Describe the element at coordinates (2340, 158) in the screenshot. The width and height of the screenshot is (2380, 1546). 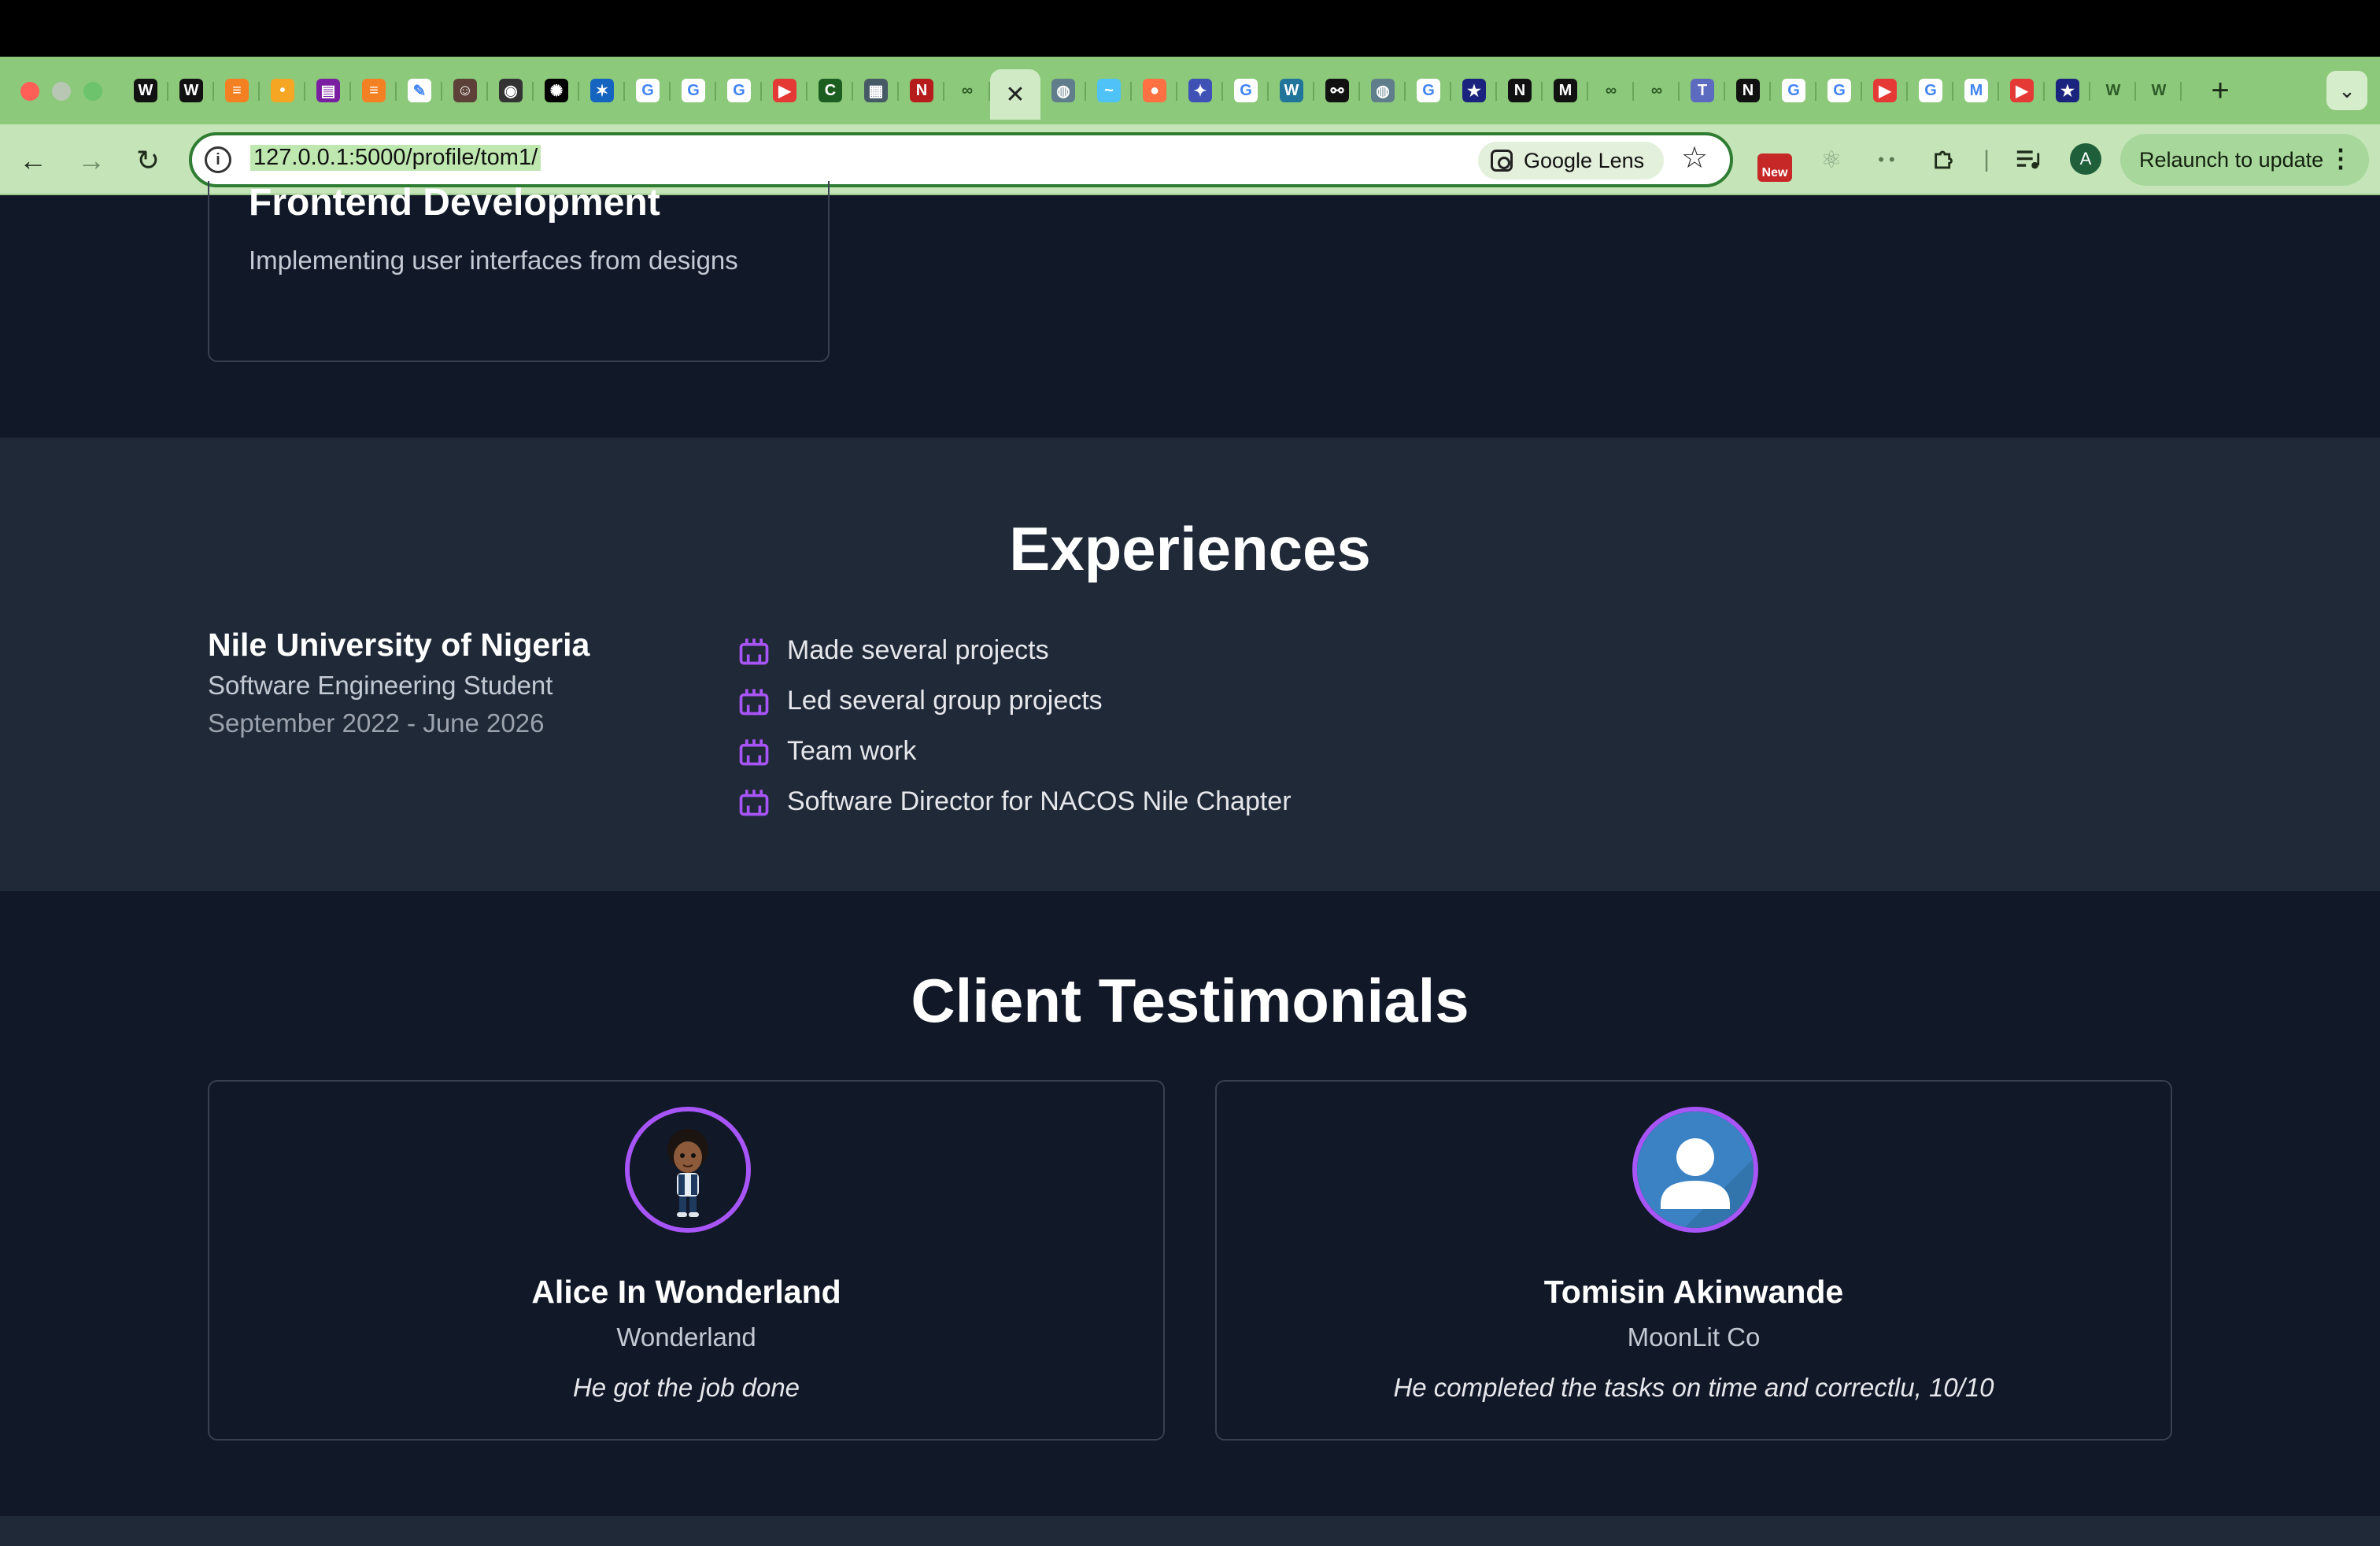
I see `more-menu-icon: ⋮` at that location.